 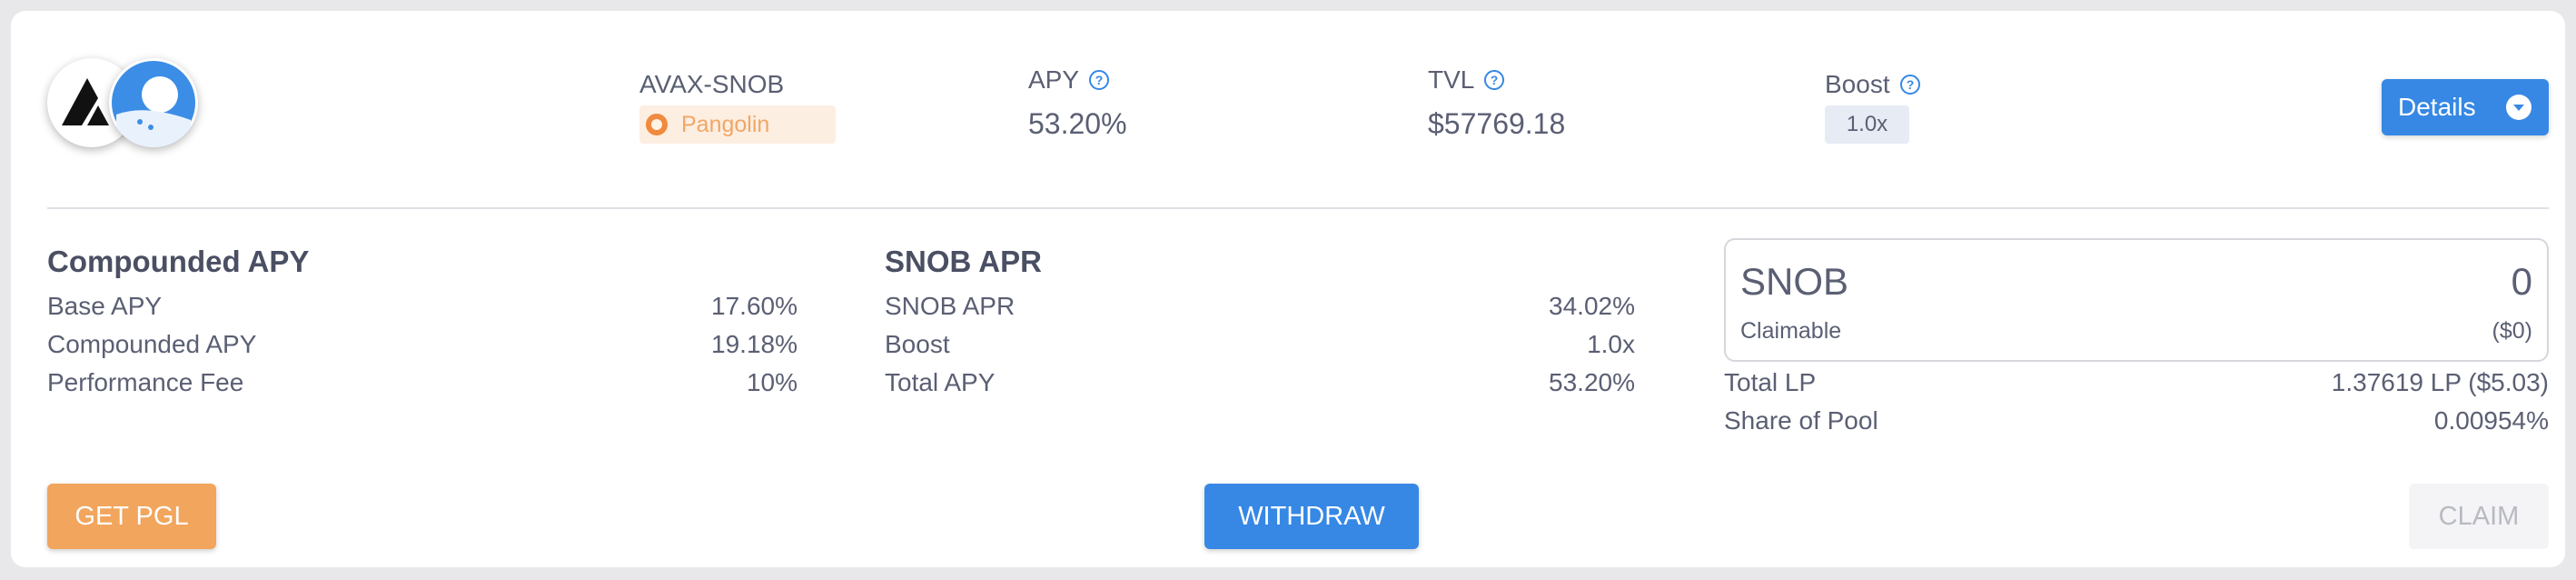 I want to click on apy-value: 53.20%, so click(x=1077, y=124).